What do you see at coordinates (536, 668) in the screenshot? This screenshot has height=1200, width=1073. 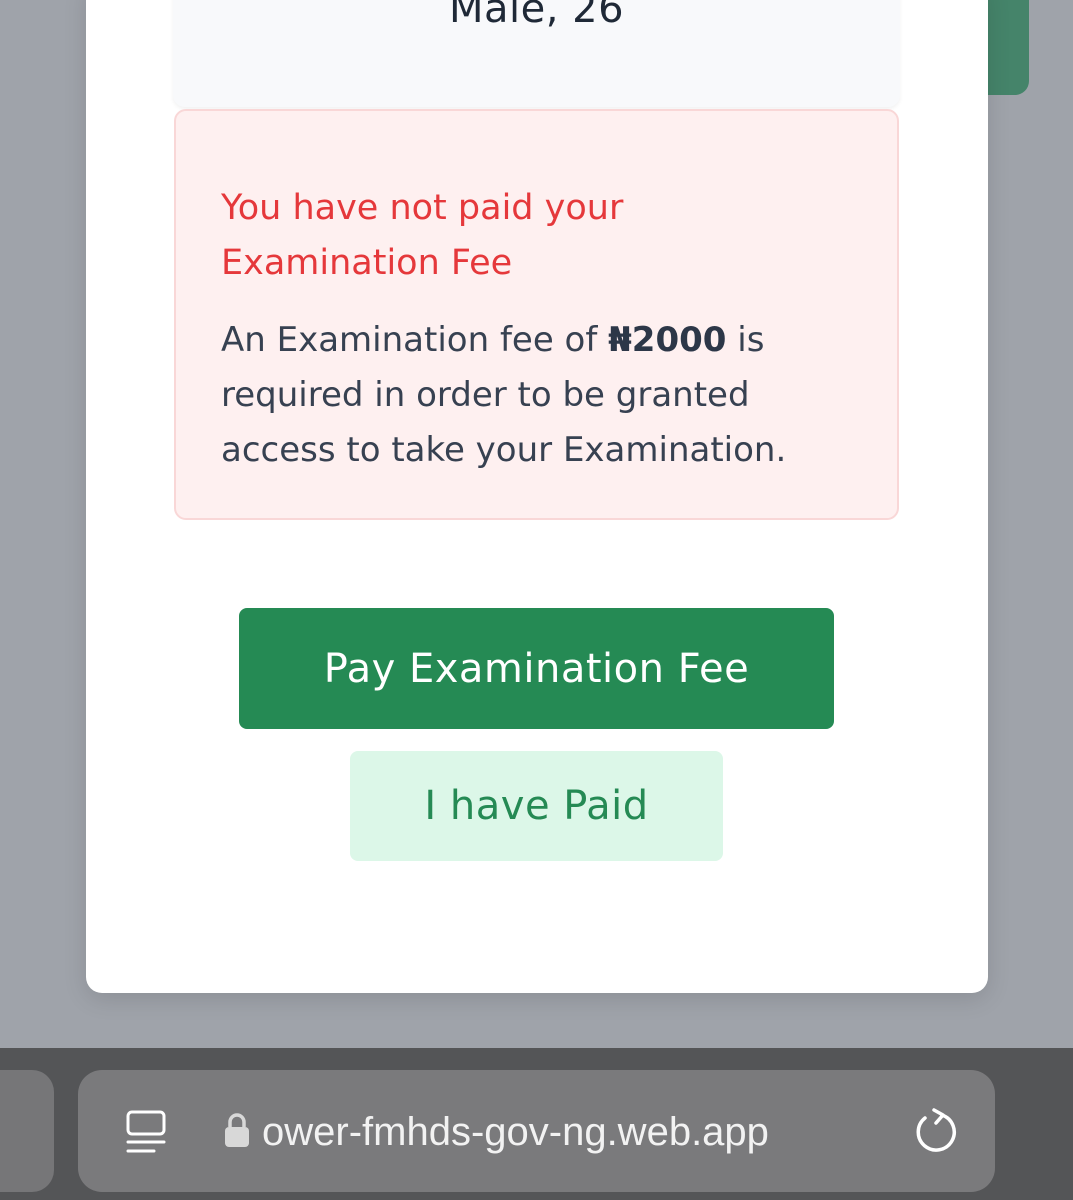 I see `pay-examination-fee-button: Pay Examination Fee` at bounding box center [536, 668].